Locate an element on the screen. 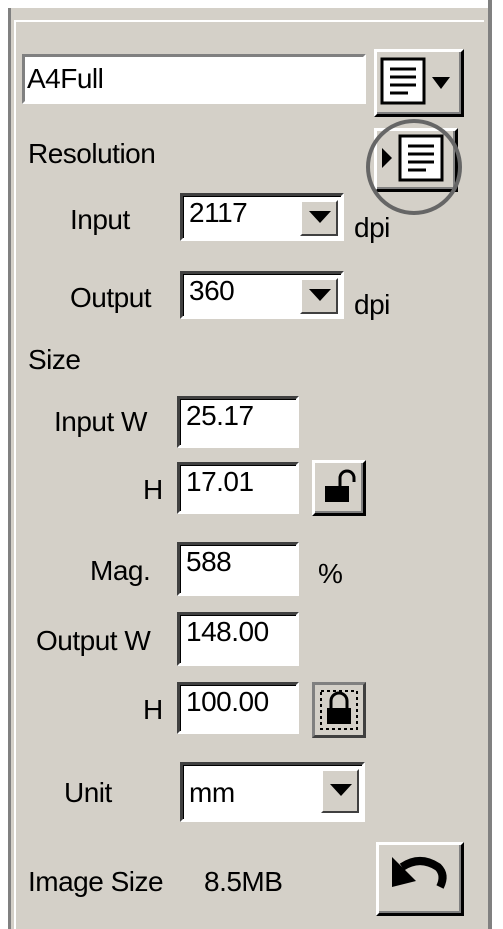 Image resolution: width=503 pixels, height=929 pixels. output-resolution-value: 360 is located at coordinates (212, 290).